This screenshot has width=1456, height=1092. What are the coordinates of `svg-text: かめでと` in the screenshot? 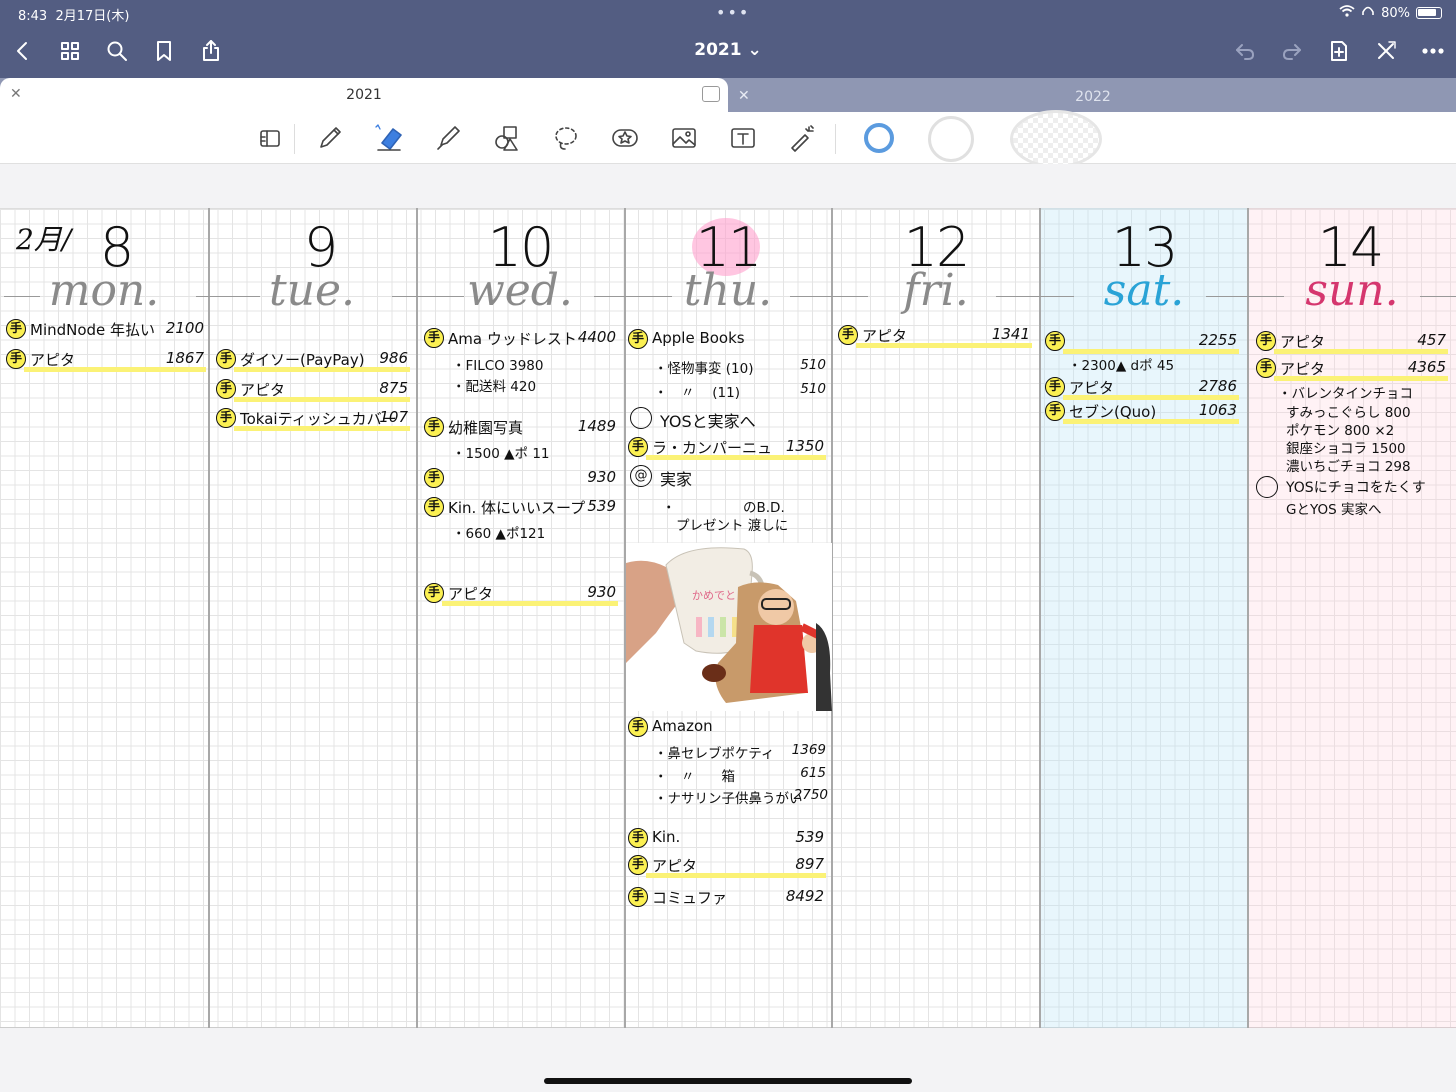 It's located at (714, 595).